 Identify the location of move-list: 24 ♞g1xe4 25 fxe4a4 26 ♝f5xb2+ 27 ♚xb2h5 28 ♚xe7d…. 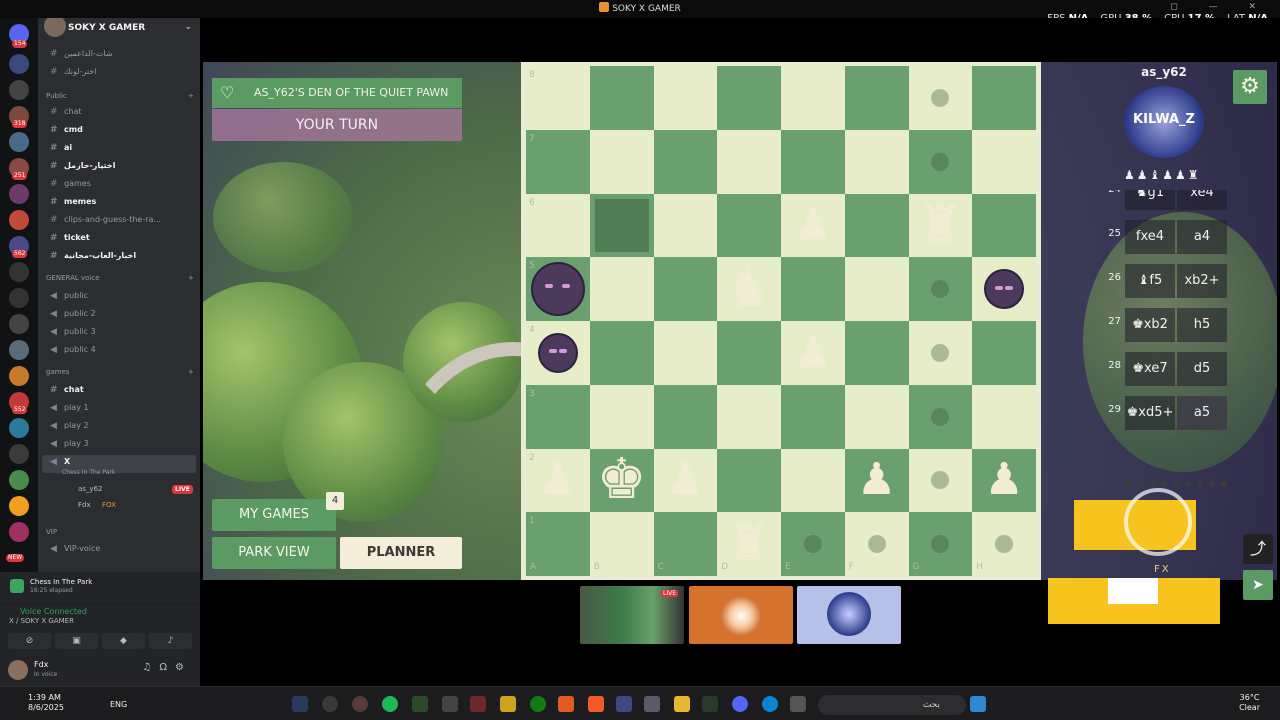
(1166, 321).